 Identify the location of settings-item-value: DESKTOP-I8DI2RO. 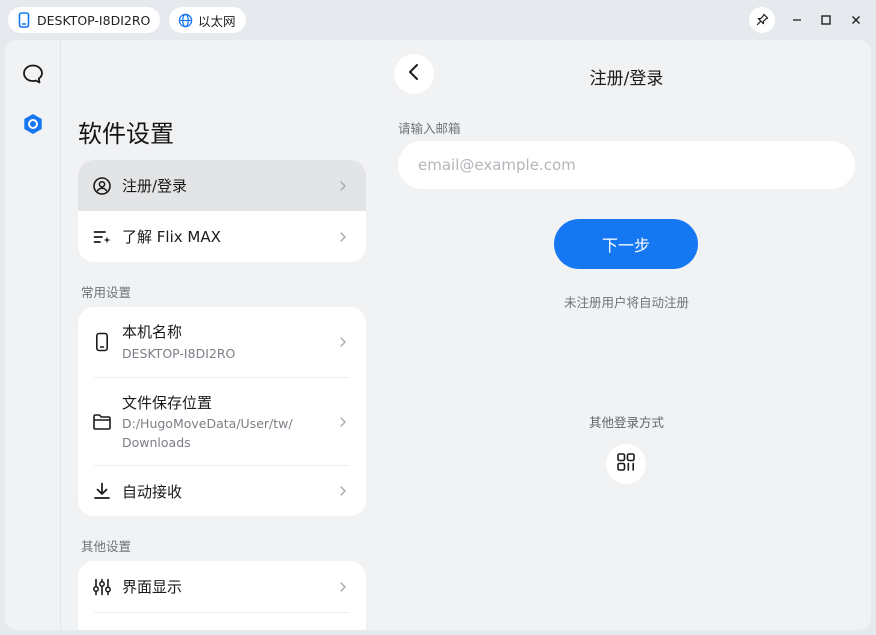
(179, 353).